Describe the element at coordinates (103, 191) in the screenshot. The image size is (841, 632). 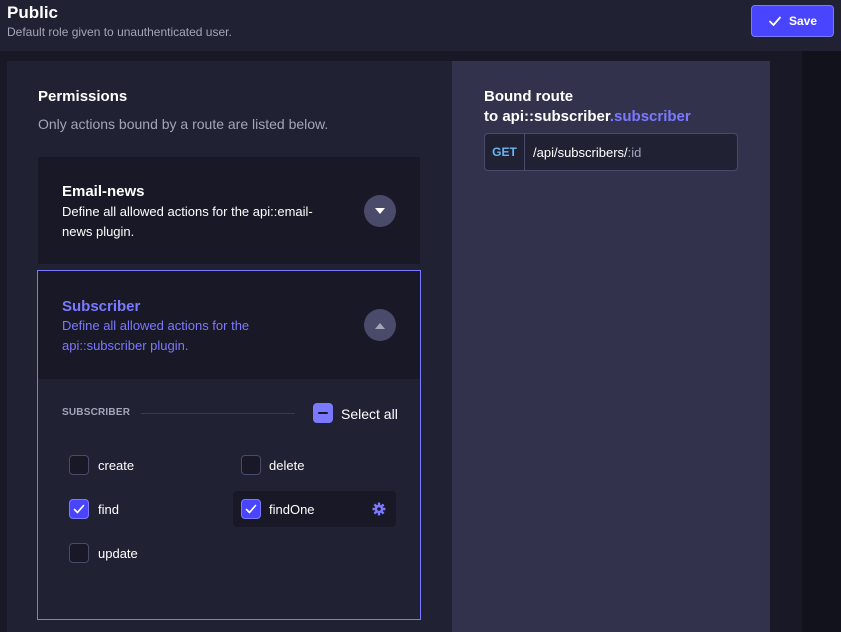
I see `plugin-name: Email-news` at that location.